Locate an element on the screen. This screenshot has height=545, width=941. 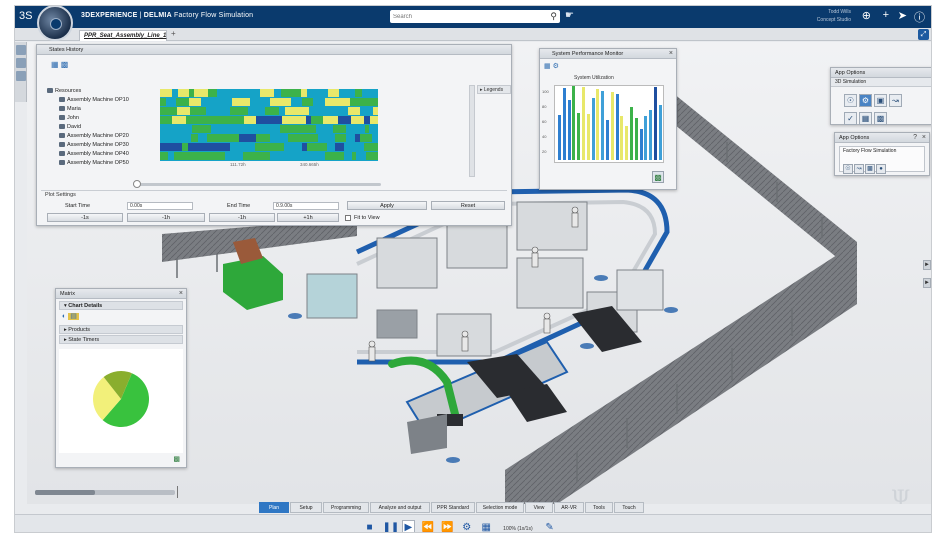
fit-to-view-checkbox is located at coordinates (348, 218).